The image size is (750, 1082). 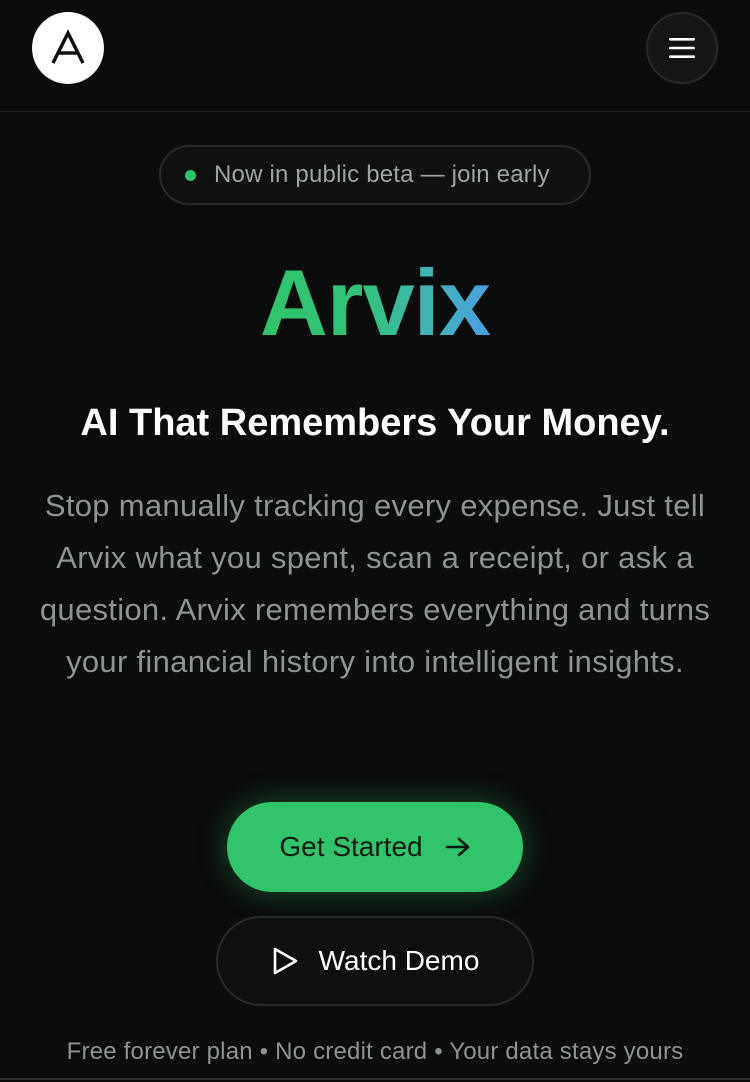 What do you see at coordinates (375, 56) in the screenshot?
I see `top-header` at bounding box center [375, 56].